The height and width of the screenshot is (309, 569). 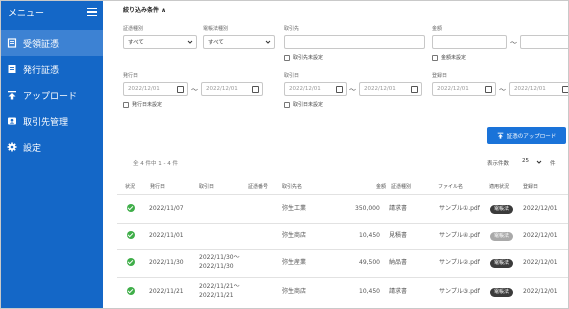 I want to click on doc-type-cell: 見積書, so click(x=398, y=235).